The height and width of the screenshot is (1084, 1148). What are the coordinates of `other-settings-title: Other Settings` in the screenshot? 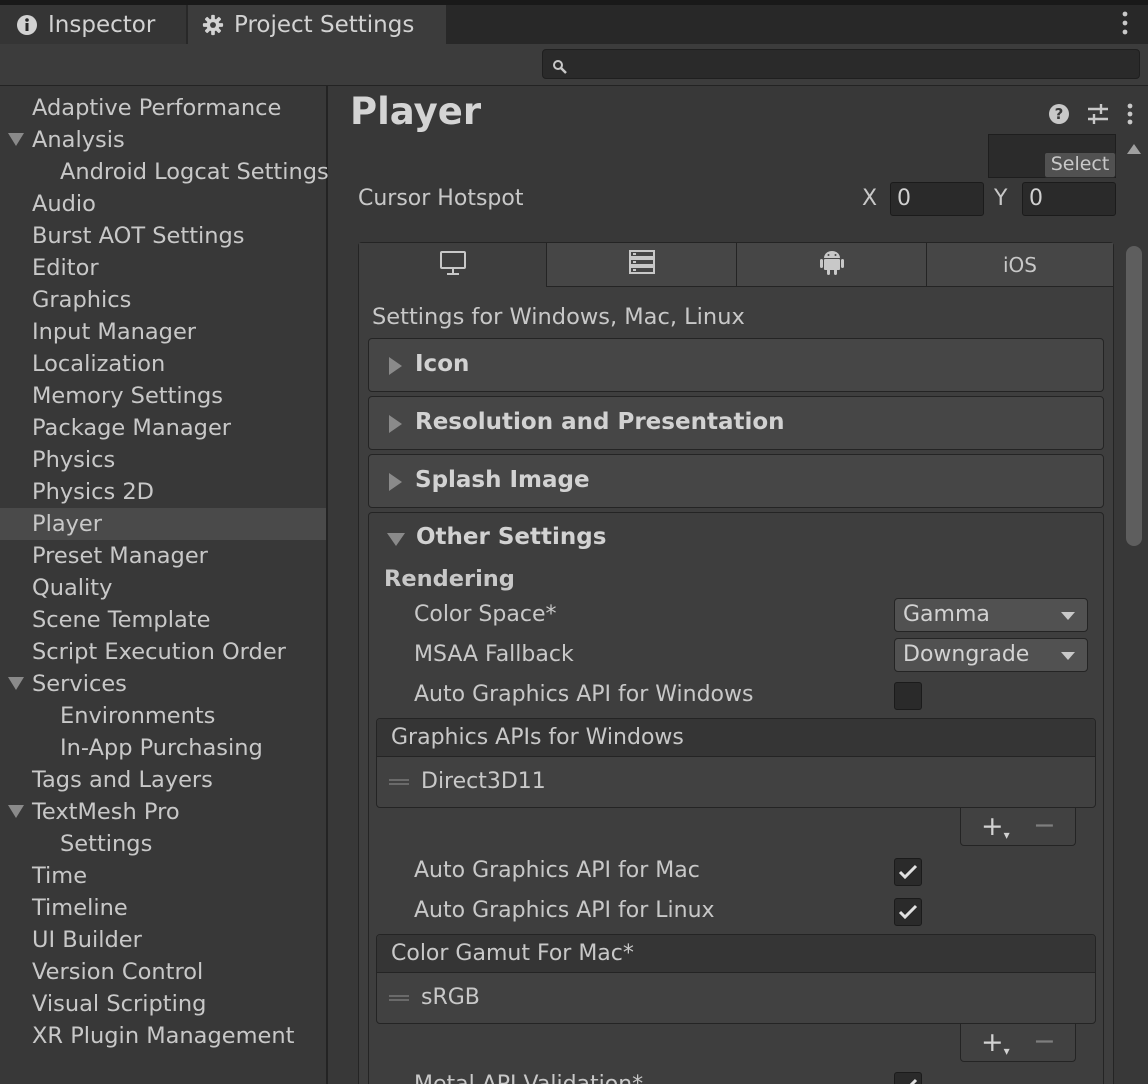 It's located at (511, 537).